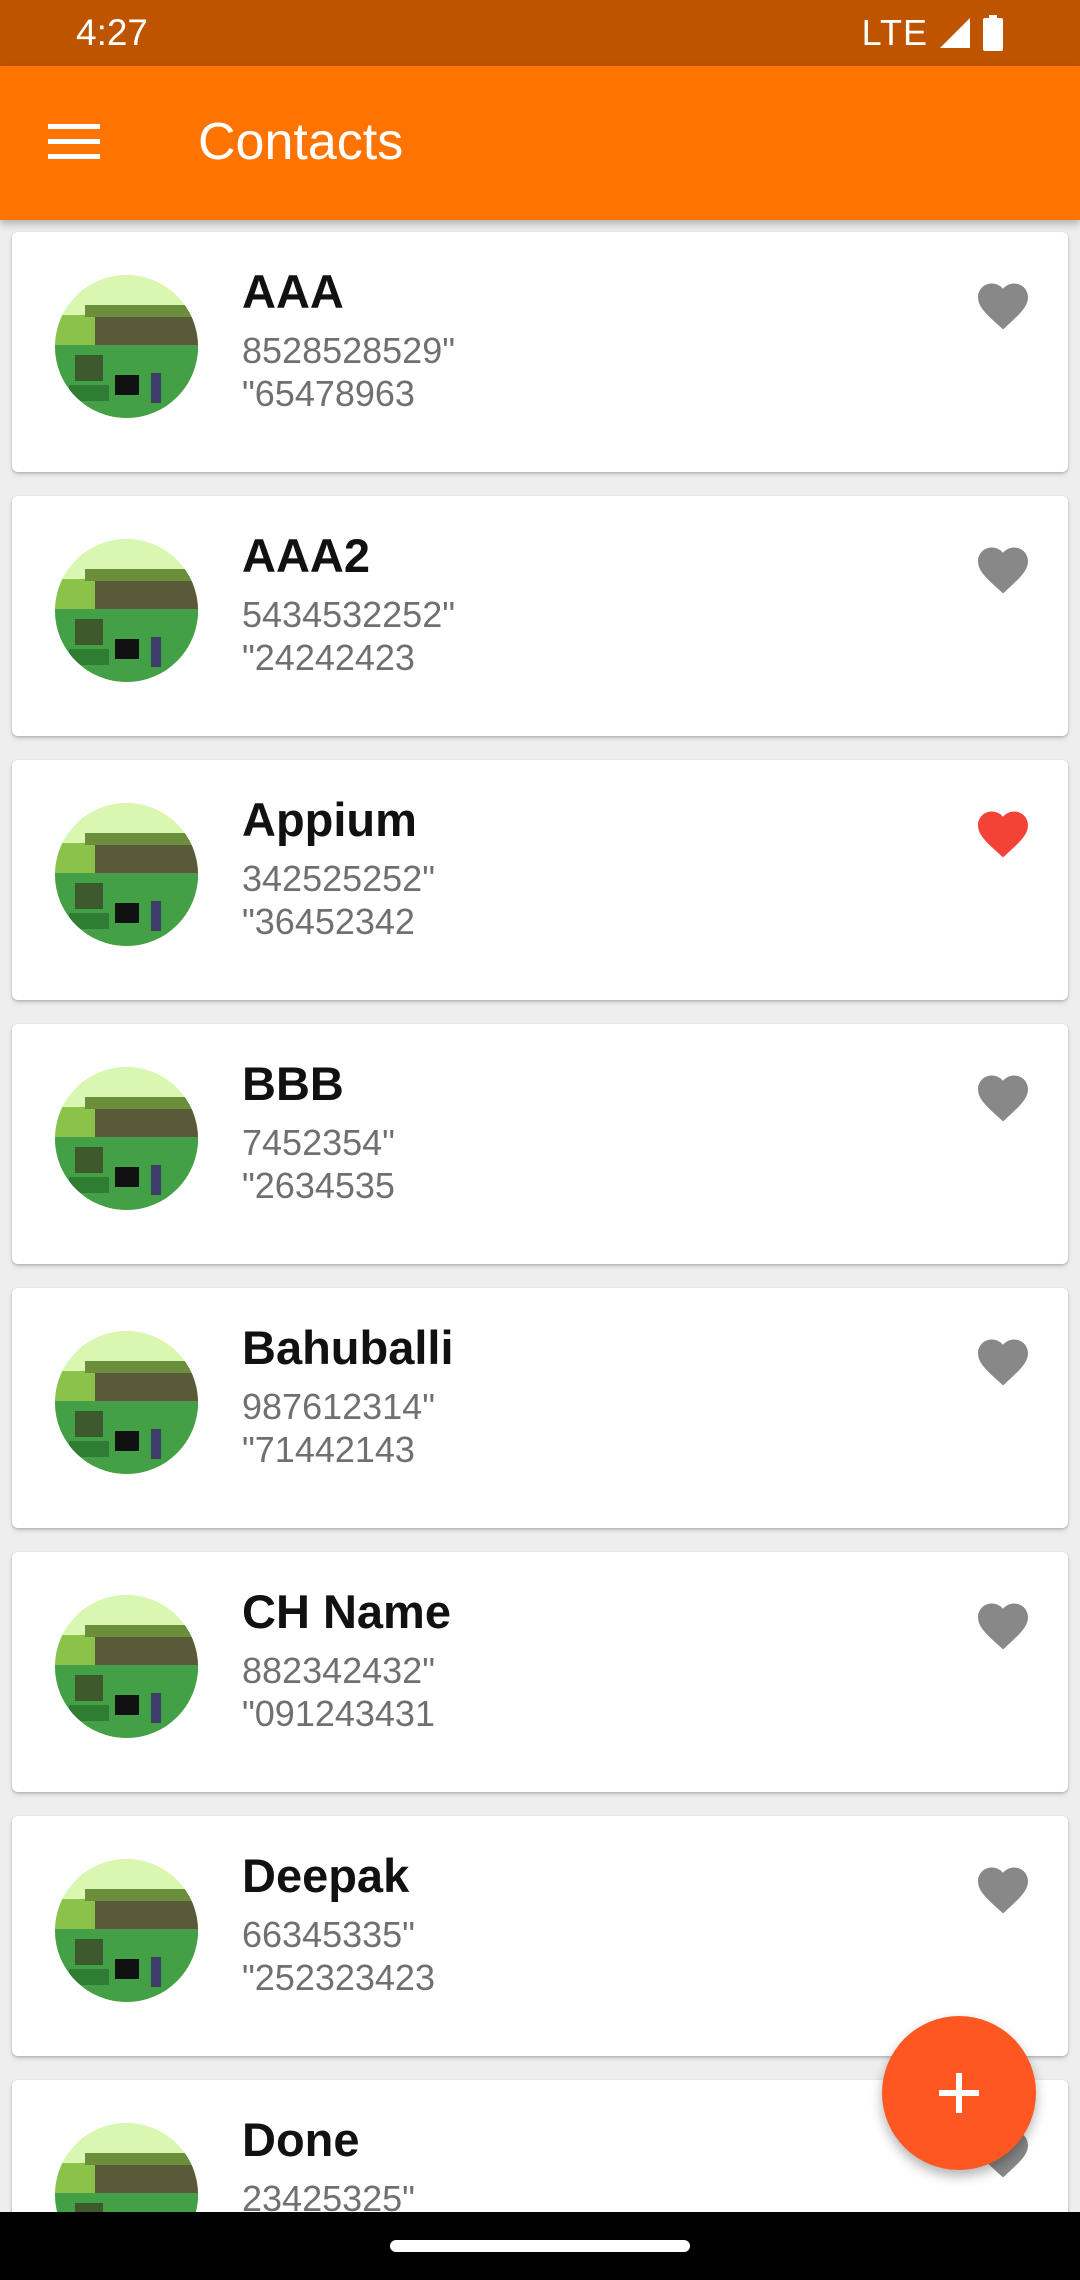 This screenshot has width=1080, height=2280. Describe the element at coordinates (338, 1713) in the screenshot. I see `contact-phone-secondary: "091243431` at that location.